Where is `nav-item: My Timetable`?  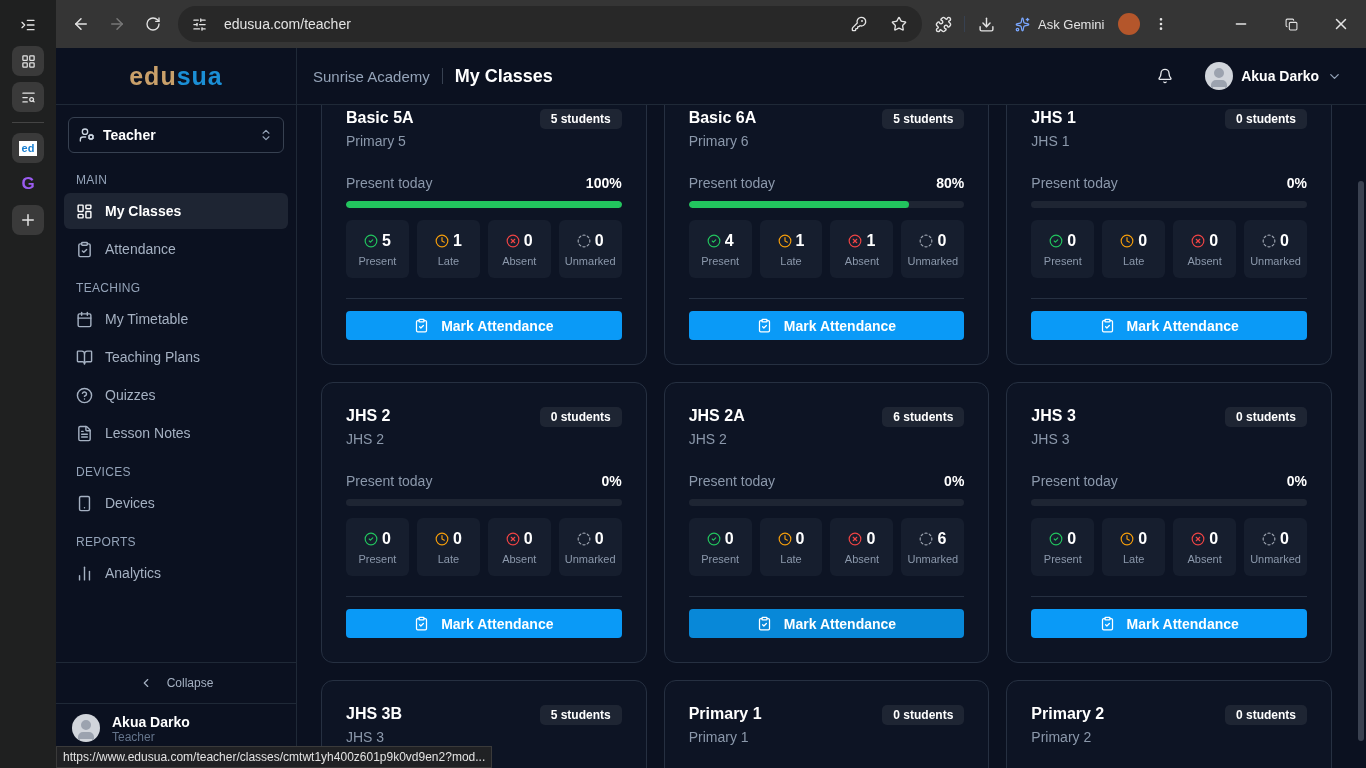
nav-item: My Timetable is located at coordinates (176, 319).